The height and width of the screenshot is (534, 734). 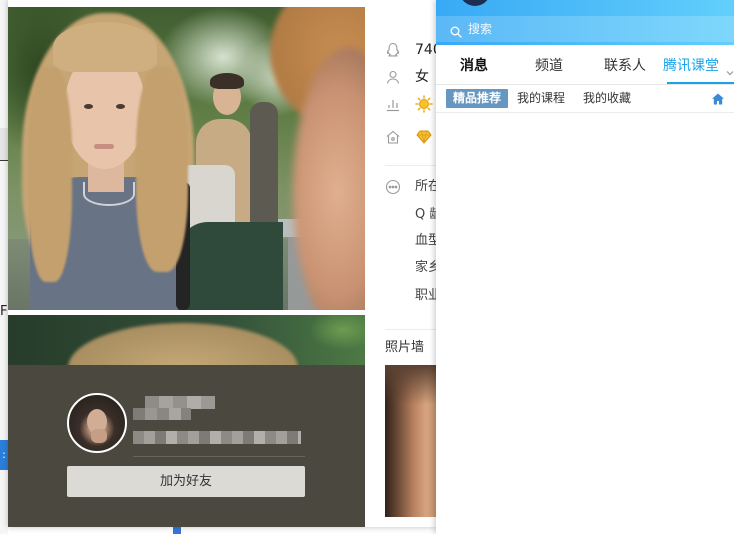 What do you see at coordinates (474, 66) in the screenshot?
I see `tab-messages: 消息` at bounding box center [474, 66].